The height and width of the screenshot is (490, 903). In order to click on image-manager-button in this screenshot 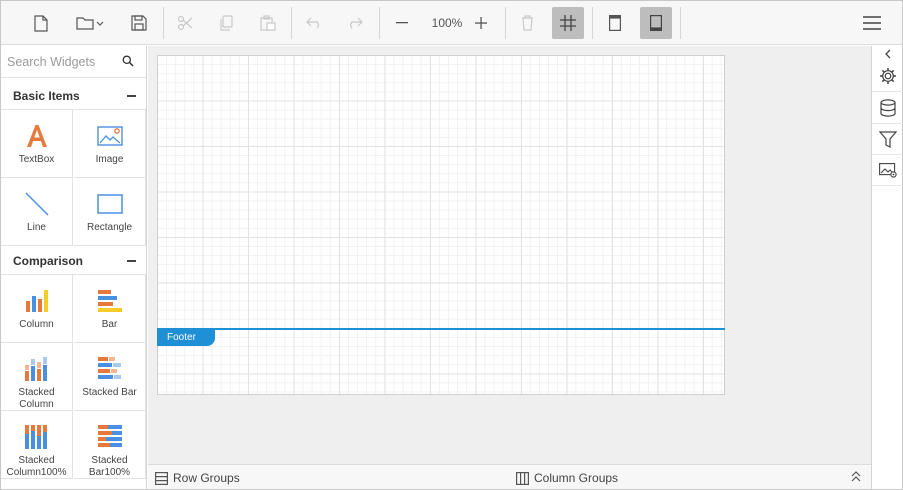, I will do `click(887, 170)`.